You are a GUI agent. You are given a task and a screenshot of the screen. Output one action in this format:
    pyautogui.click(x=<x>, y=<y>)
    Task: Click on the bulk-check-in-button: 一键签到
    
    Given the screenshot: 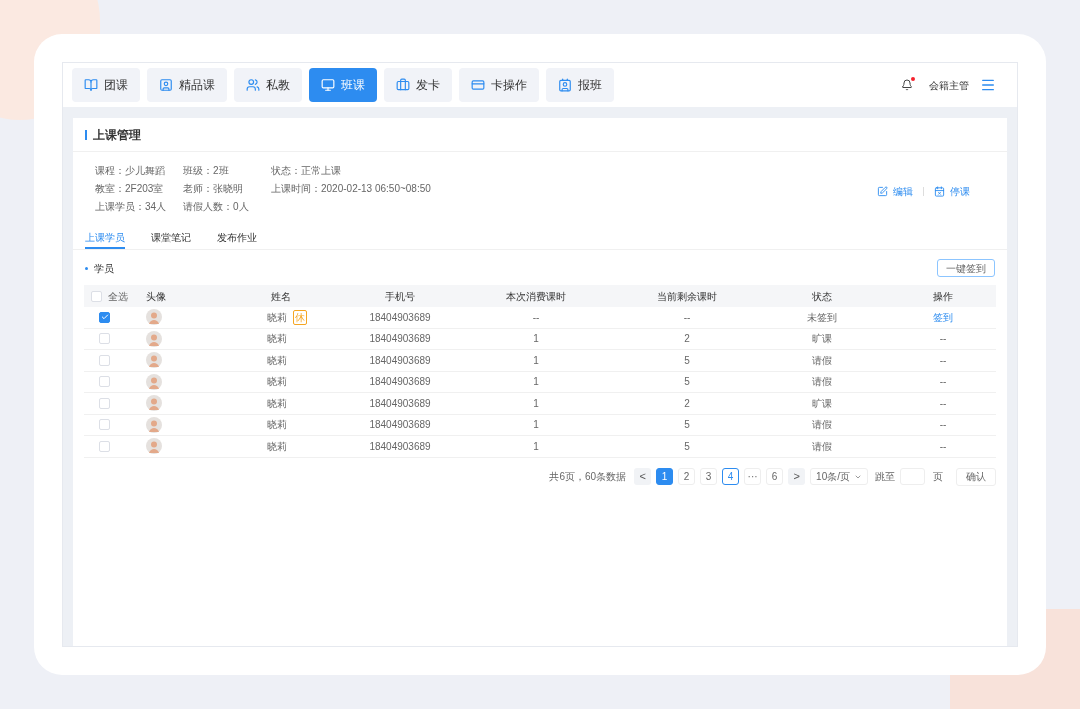 What is the action you would take?
    pyautogui.click(x=966, y=268)
    